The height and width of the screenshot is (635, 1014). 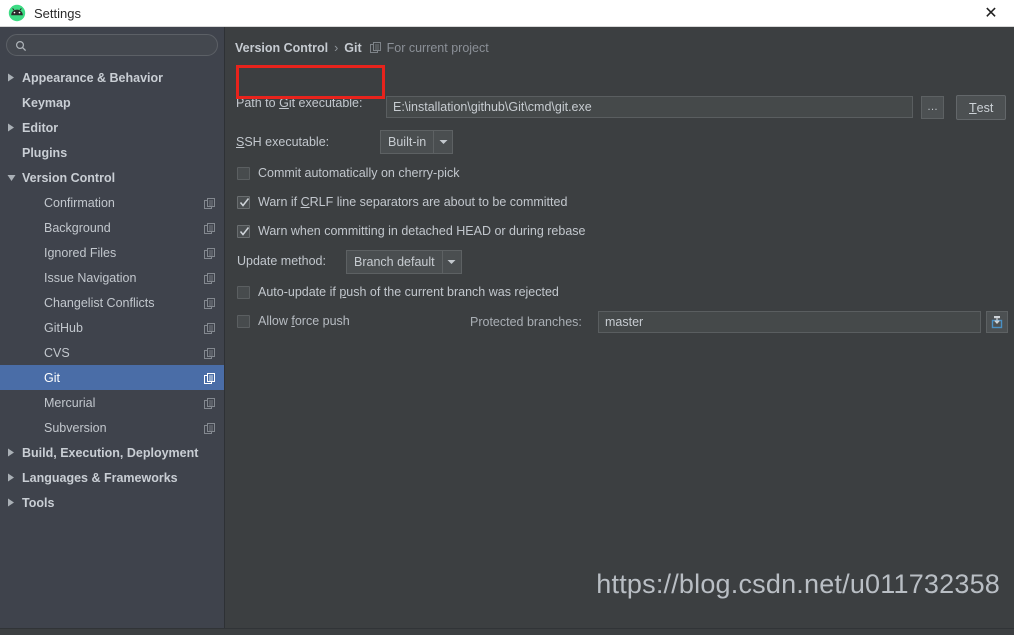 What do you see at coordinates (981, 107) in the screenshot?
I see `test-button: Test` at bounding box center [981, 107].